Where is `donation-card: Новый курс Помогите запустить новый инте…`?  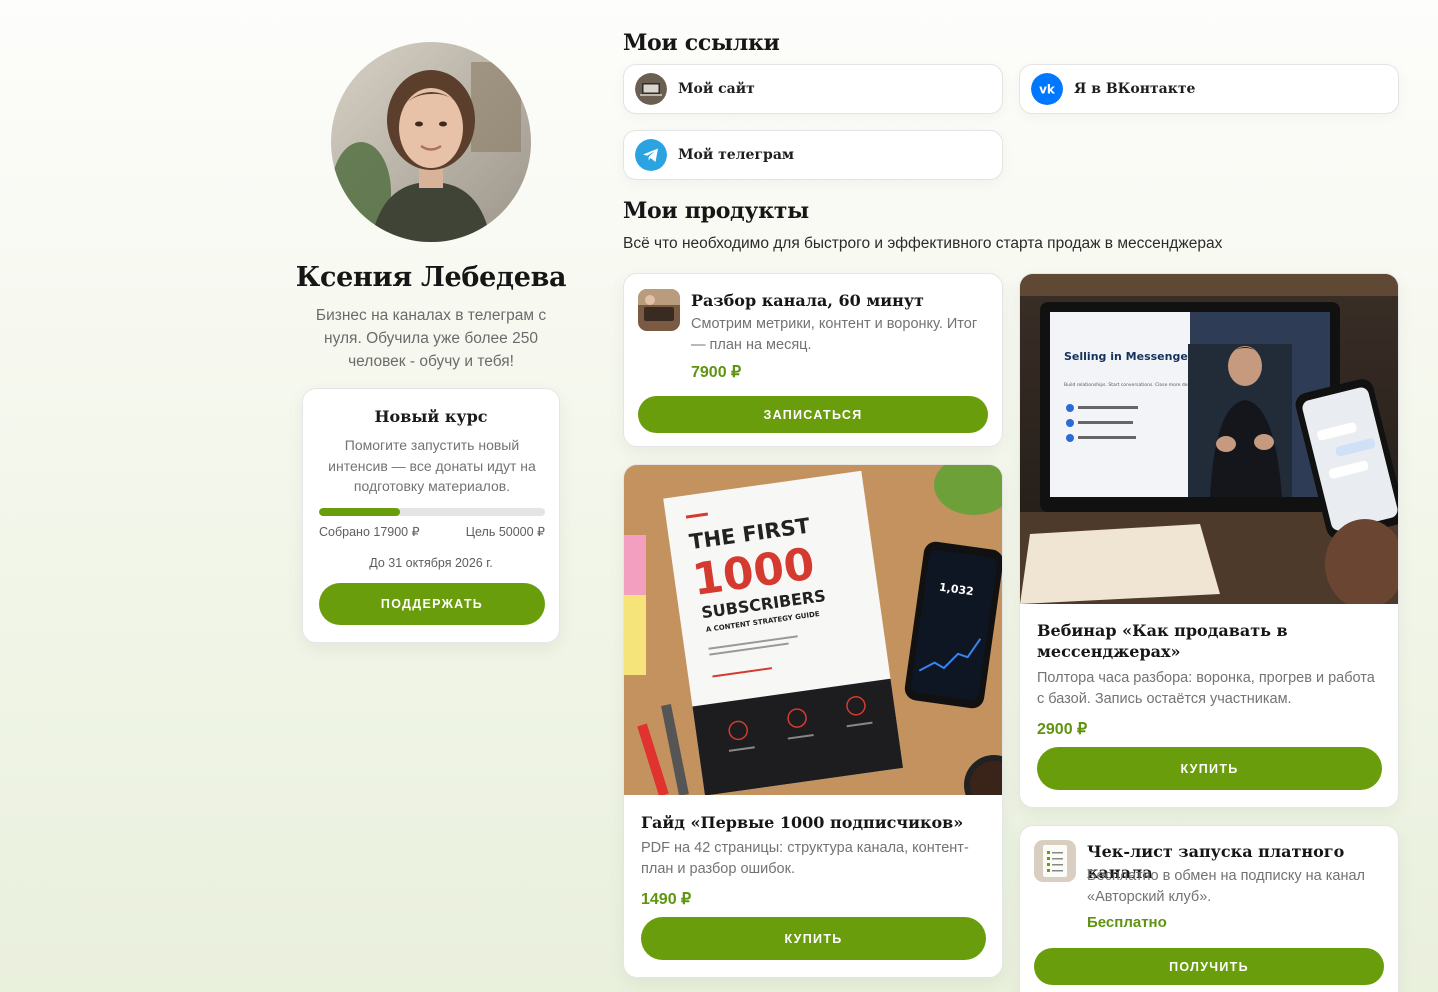
donation-card: Новый курс Помогите запустить новый инте… is located at coordinates (431, 515).